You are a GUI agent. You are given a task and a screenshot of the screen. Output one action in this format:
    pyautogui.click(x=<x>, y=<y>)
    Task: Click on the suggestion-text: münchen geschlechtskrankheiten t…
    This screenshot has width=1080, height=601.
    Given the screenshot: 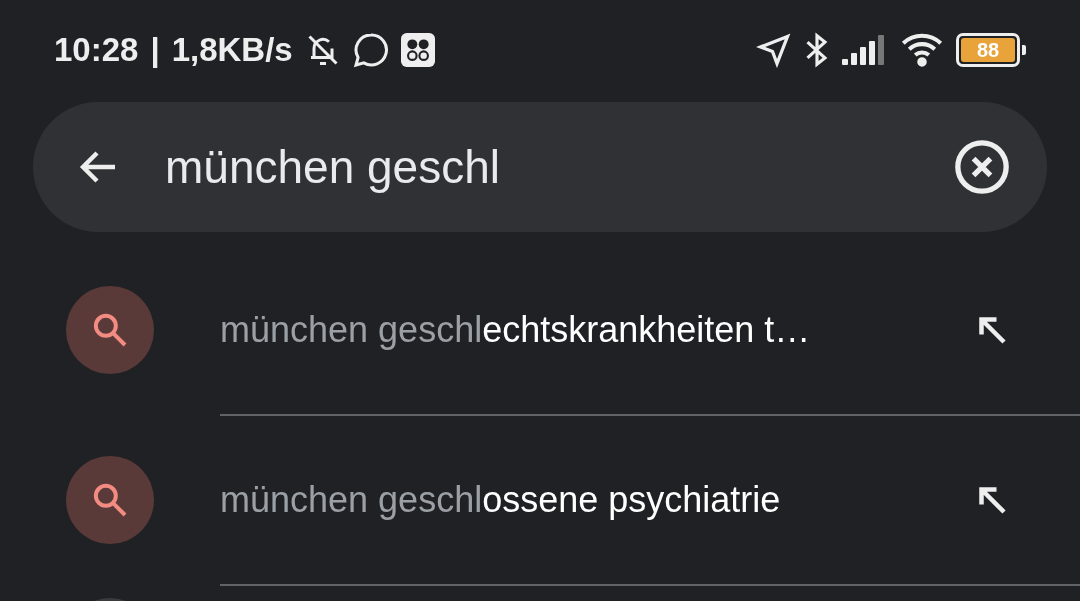 What is the action you would take?
    pyautogui.click(x=516, y=330)
    